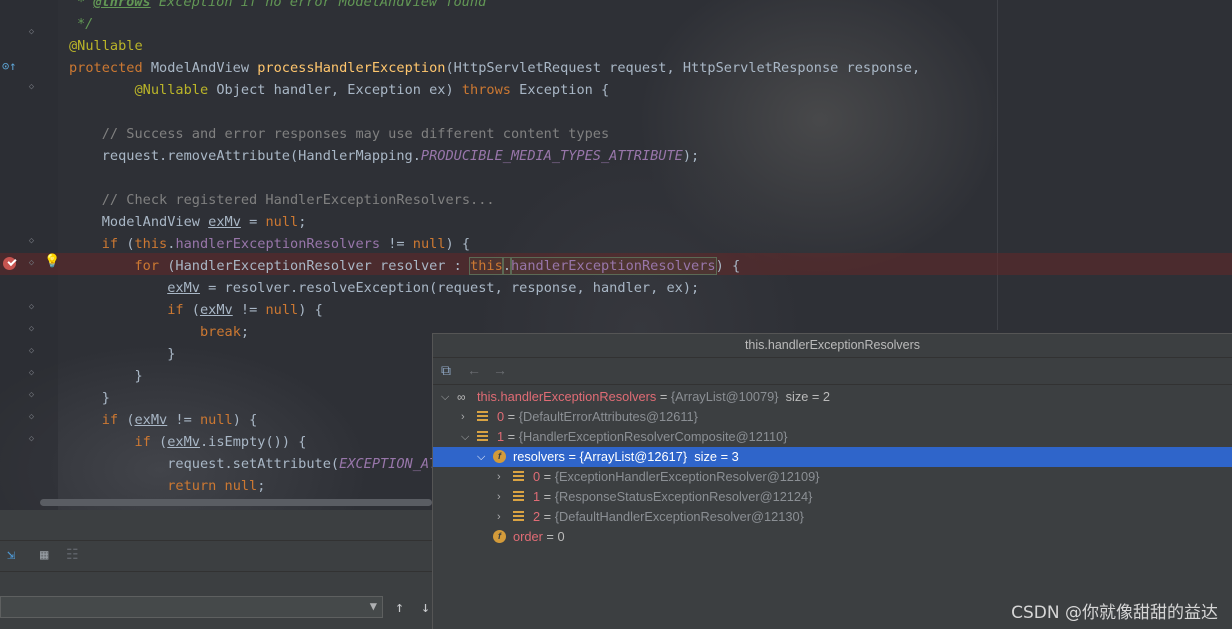  Describe the element at coordinates (245, 332) in the screenshot. I see `code-token: ;` at that location.